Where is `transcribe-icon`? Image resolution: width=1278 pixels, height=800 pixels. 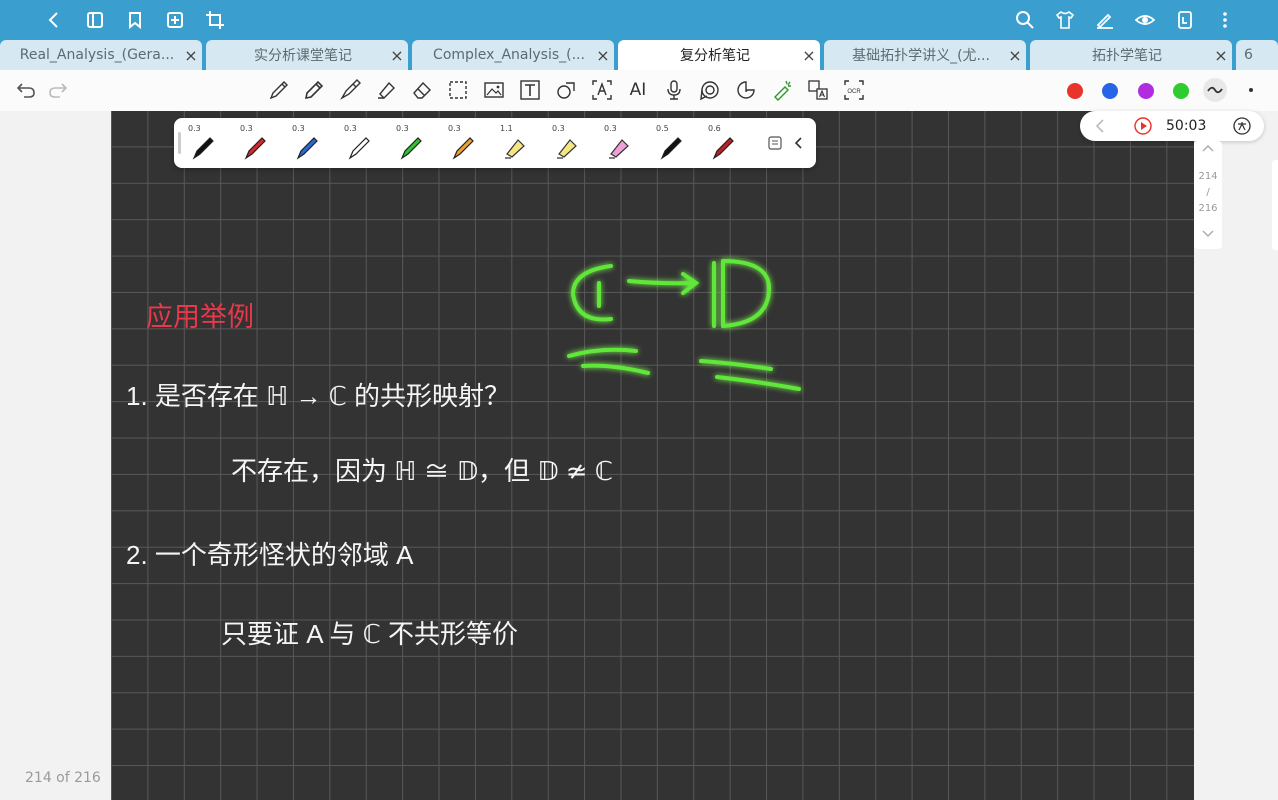 transcribe-icon is located at coordinates (1242, 126).